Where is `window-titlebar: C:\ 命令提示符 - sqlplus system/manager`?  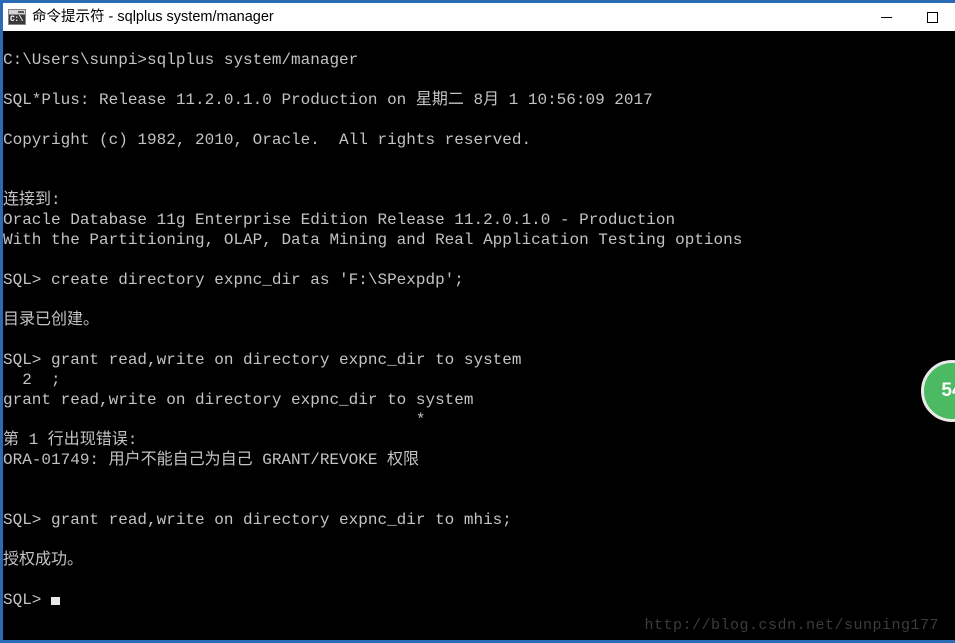 window-titlebar: C:\ 命令提示符 - sqlplus system/manager is located at coordinates (479, 17).